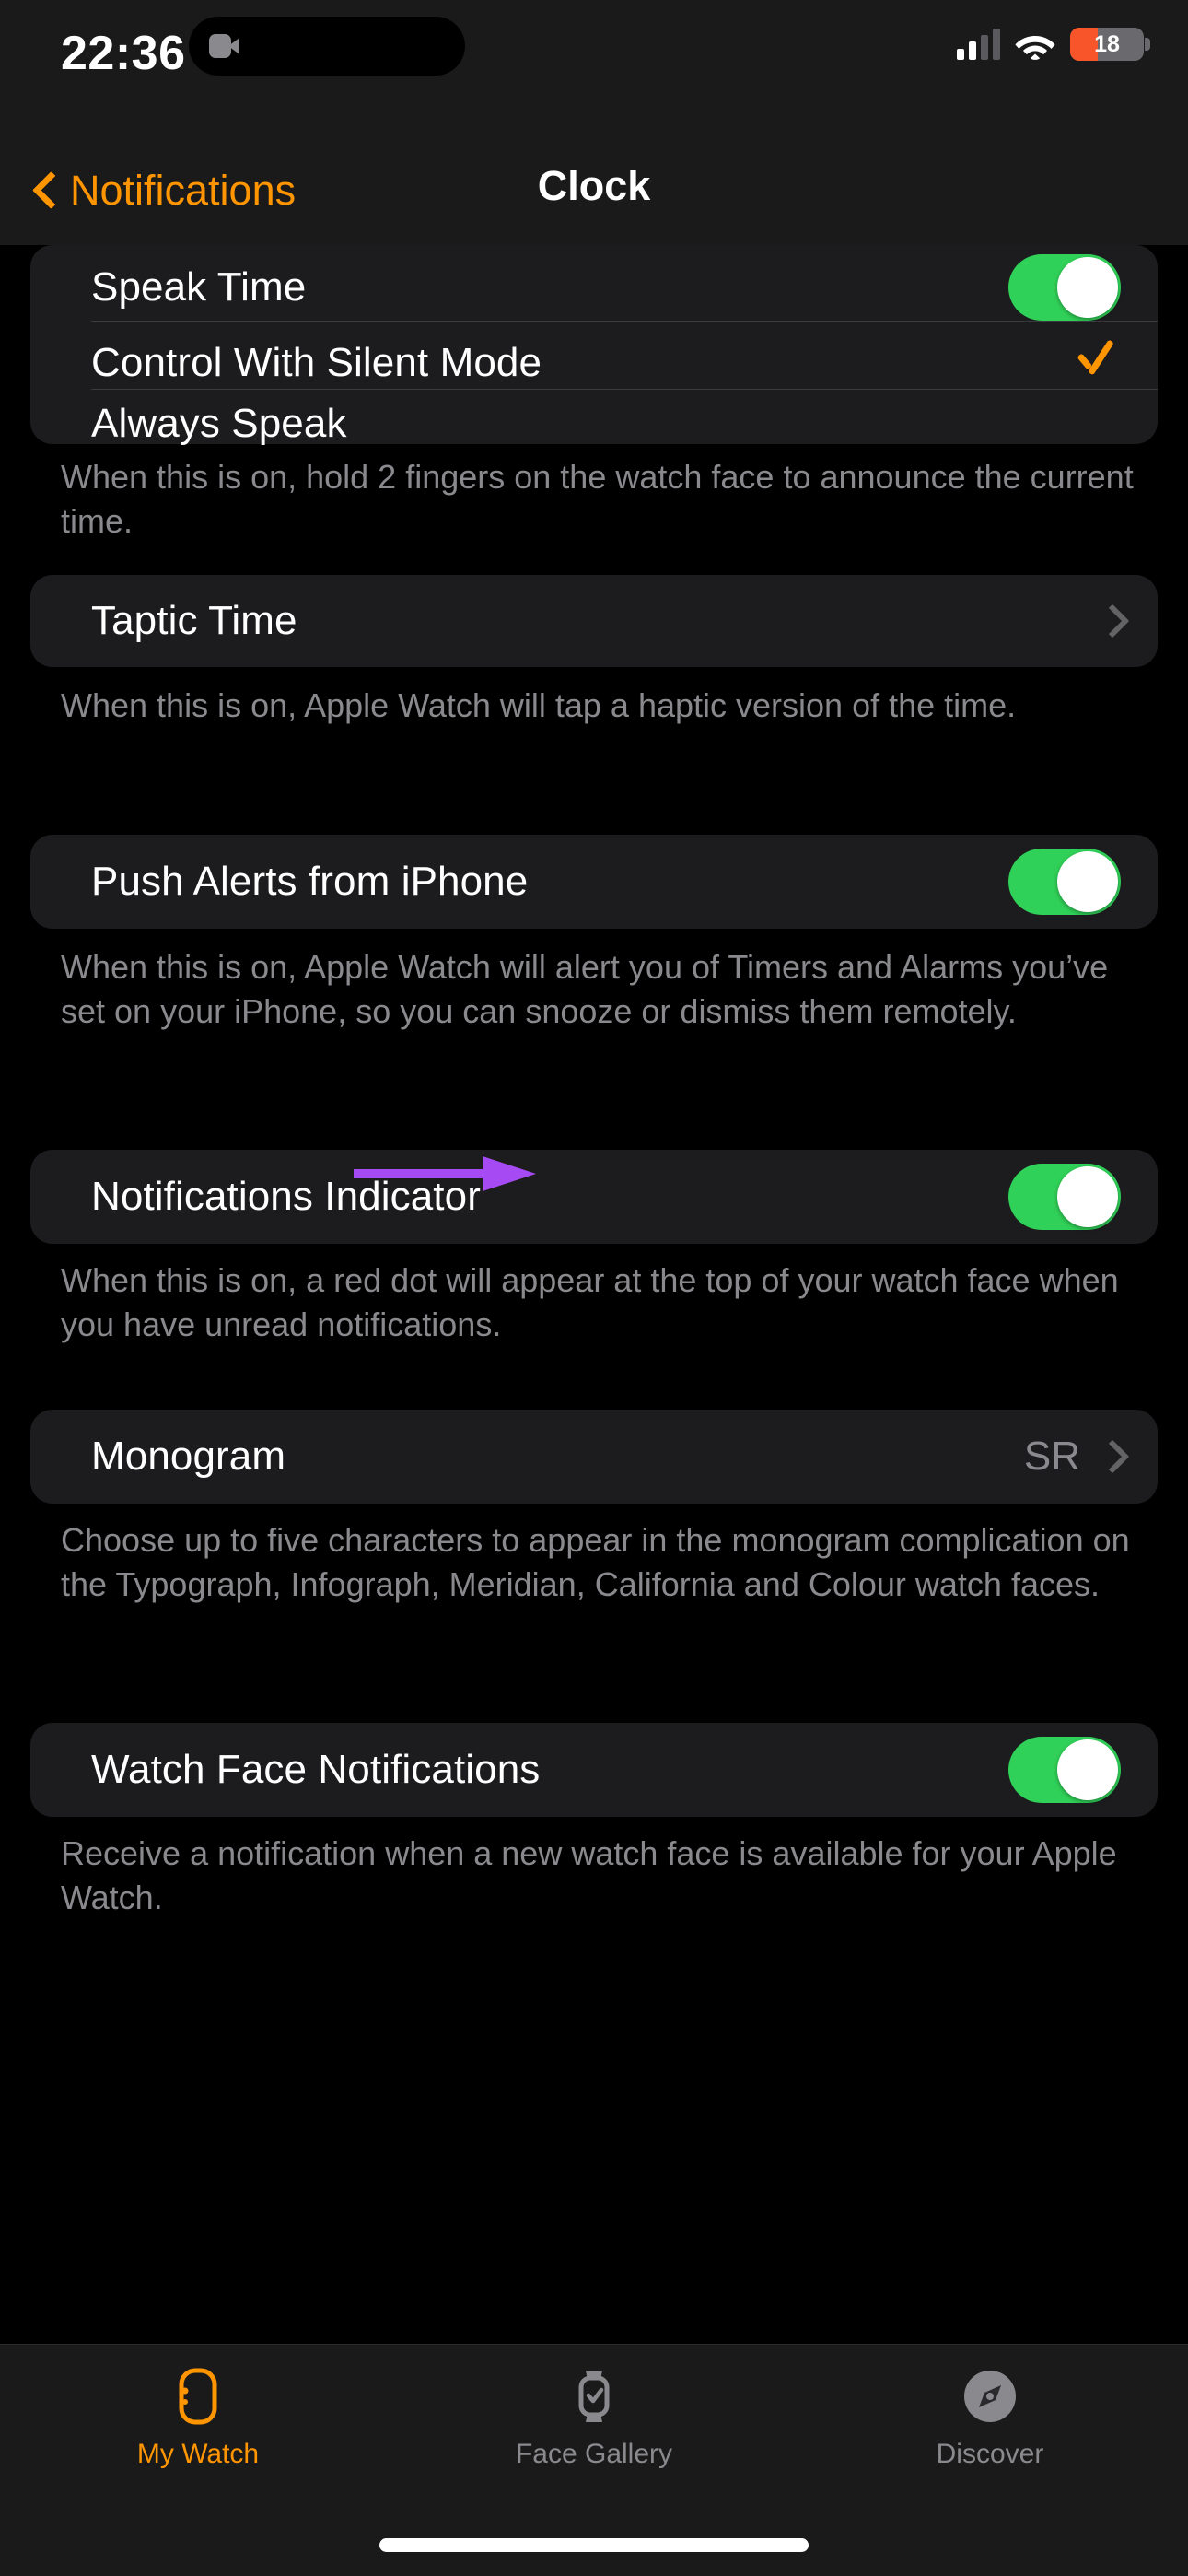 The width and height of the screenshot is (1188, 2576). I want to click on settings-card-taptic-time: Taptic Time, so click(594, 621).